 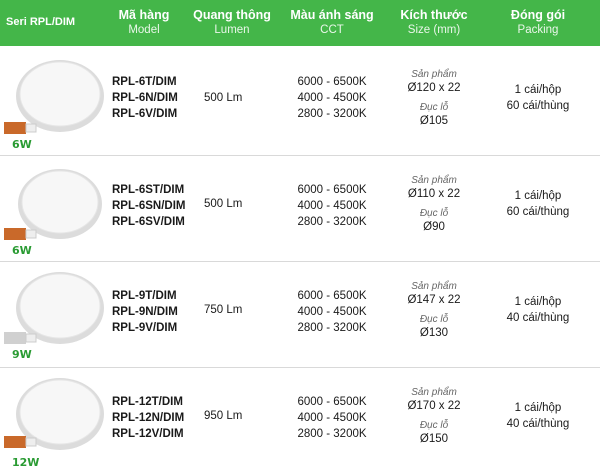 I want to click on model-code: RPL-6N/DIM, so click(x=145, y=98).